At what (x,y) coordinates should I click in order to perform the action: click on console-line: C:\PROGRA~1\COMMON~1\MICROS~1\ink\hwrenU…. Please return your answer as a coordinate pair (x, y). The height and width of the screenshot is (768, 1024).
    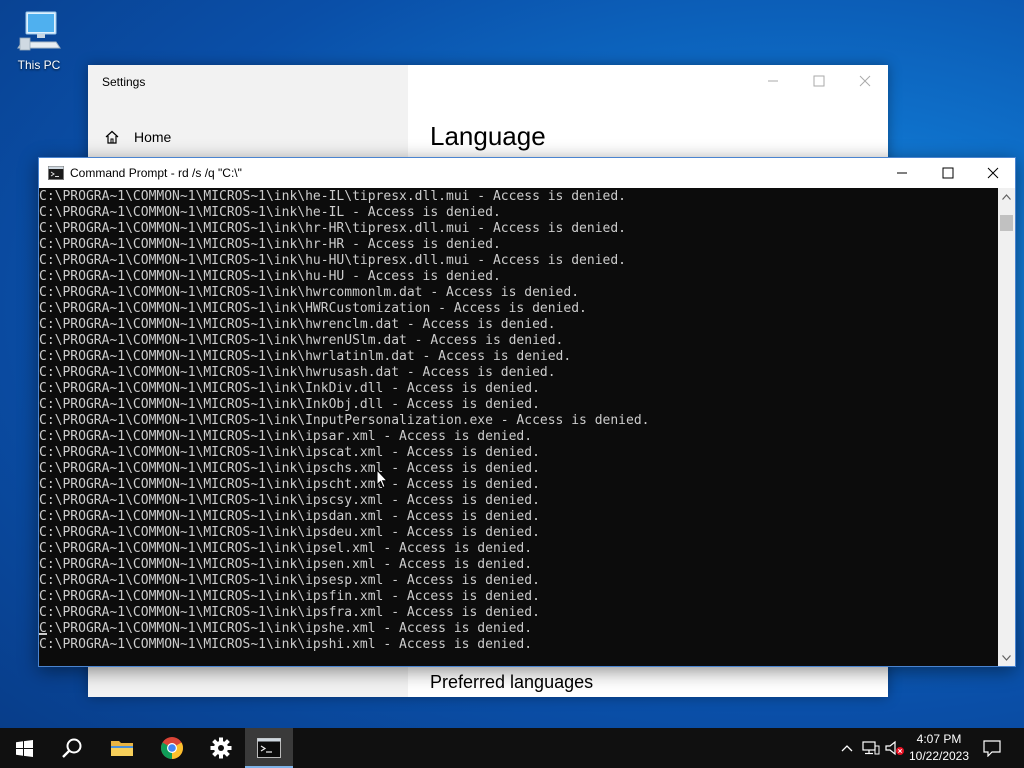
    Looking at the image, I should click on (301, 340).